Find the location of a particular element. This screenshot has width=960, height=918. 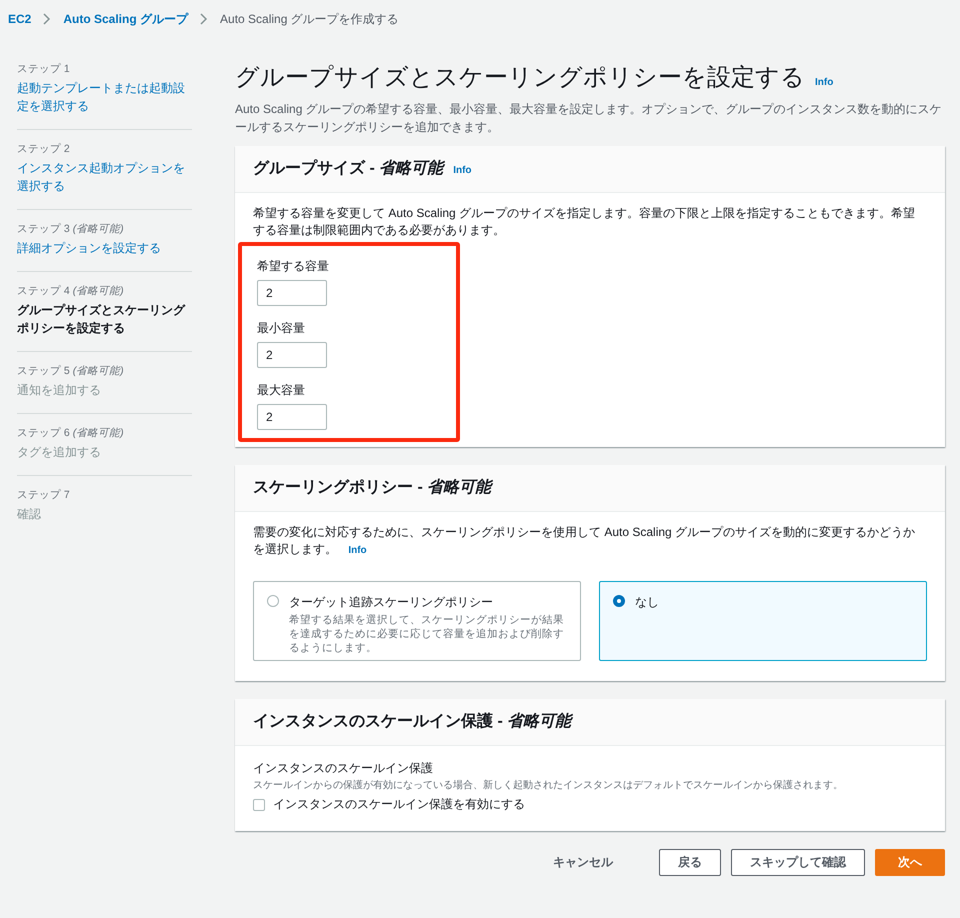

step-label: ステップ 3 (省略可能) is located at coordinates (71, 229).